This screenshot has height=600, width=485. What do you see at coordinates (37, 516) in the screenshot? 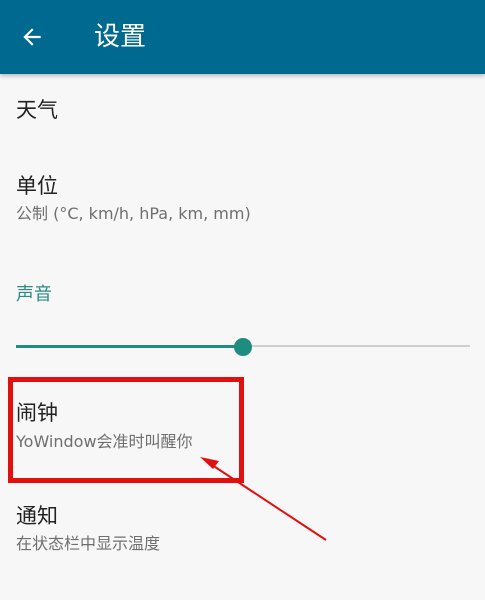
I see `notification-title: 通知` at bounding box center [37, 516].